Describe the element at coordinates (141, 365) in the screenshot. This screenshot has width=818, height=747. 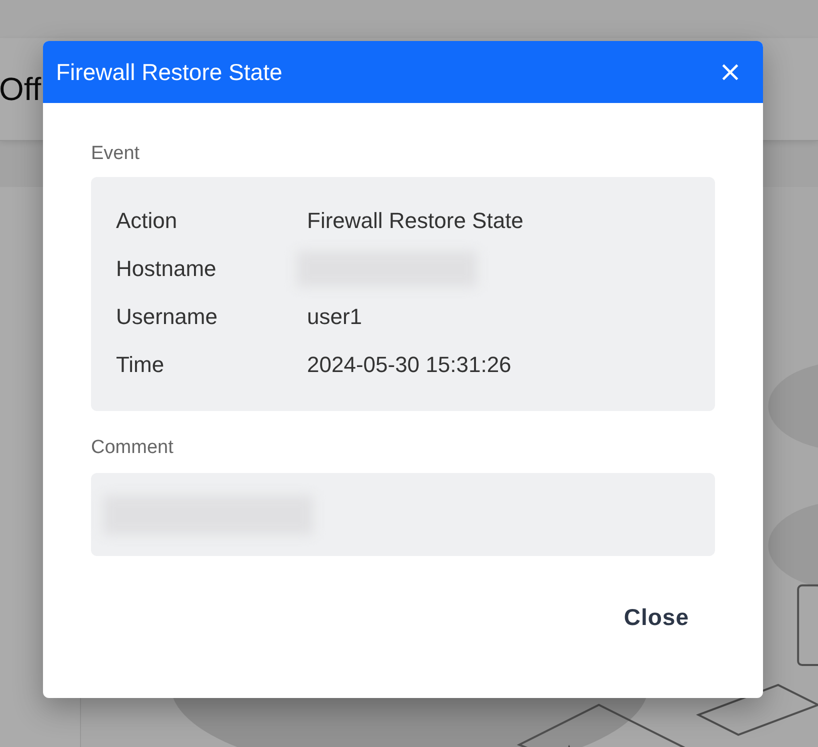
I see `field-label: Time` at that location.